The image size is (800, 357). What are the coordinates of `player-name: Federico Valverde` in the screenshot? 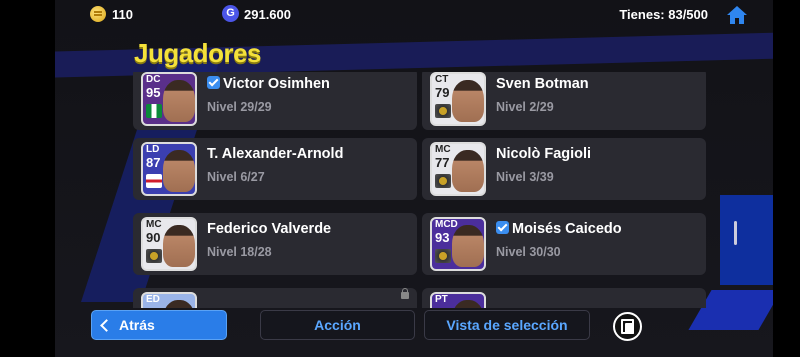 It's located at (269, 229).